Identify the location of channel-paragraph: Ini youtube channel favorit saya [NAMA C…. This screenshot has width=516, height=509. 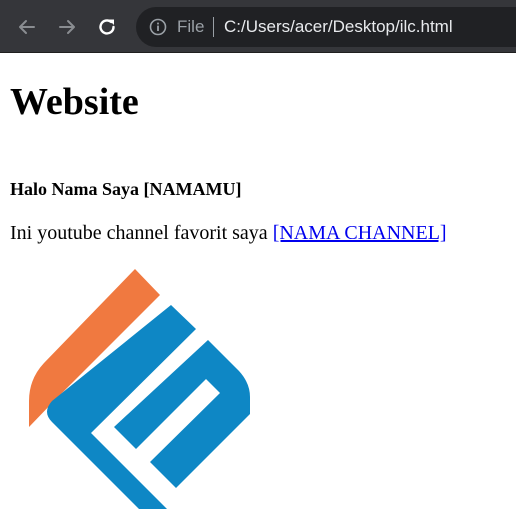
(228, 233).